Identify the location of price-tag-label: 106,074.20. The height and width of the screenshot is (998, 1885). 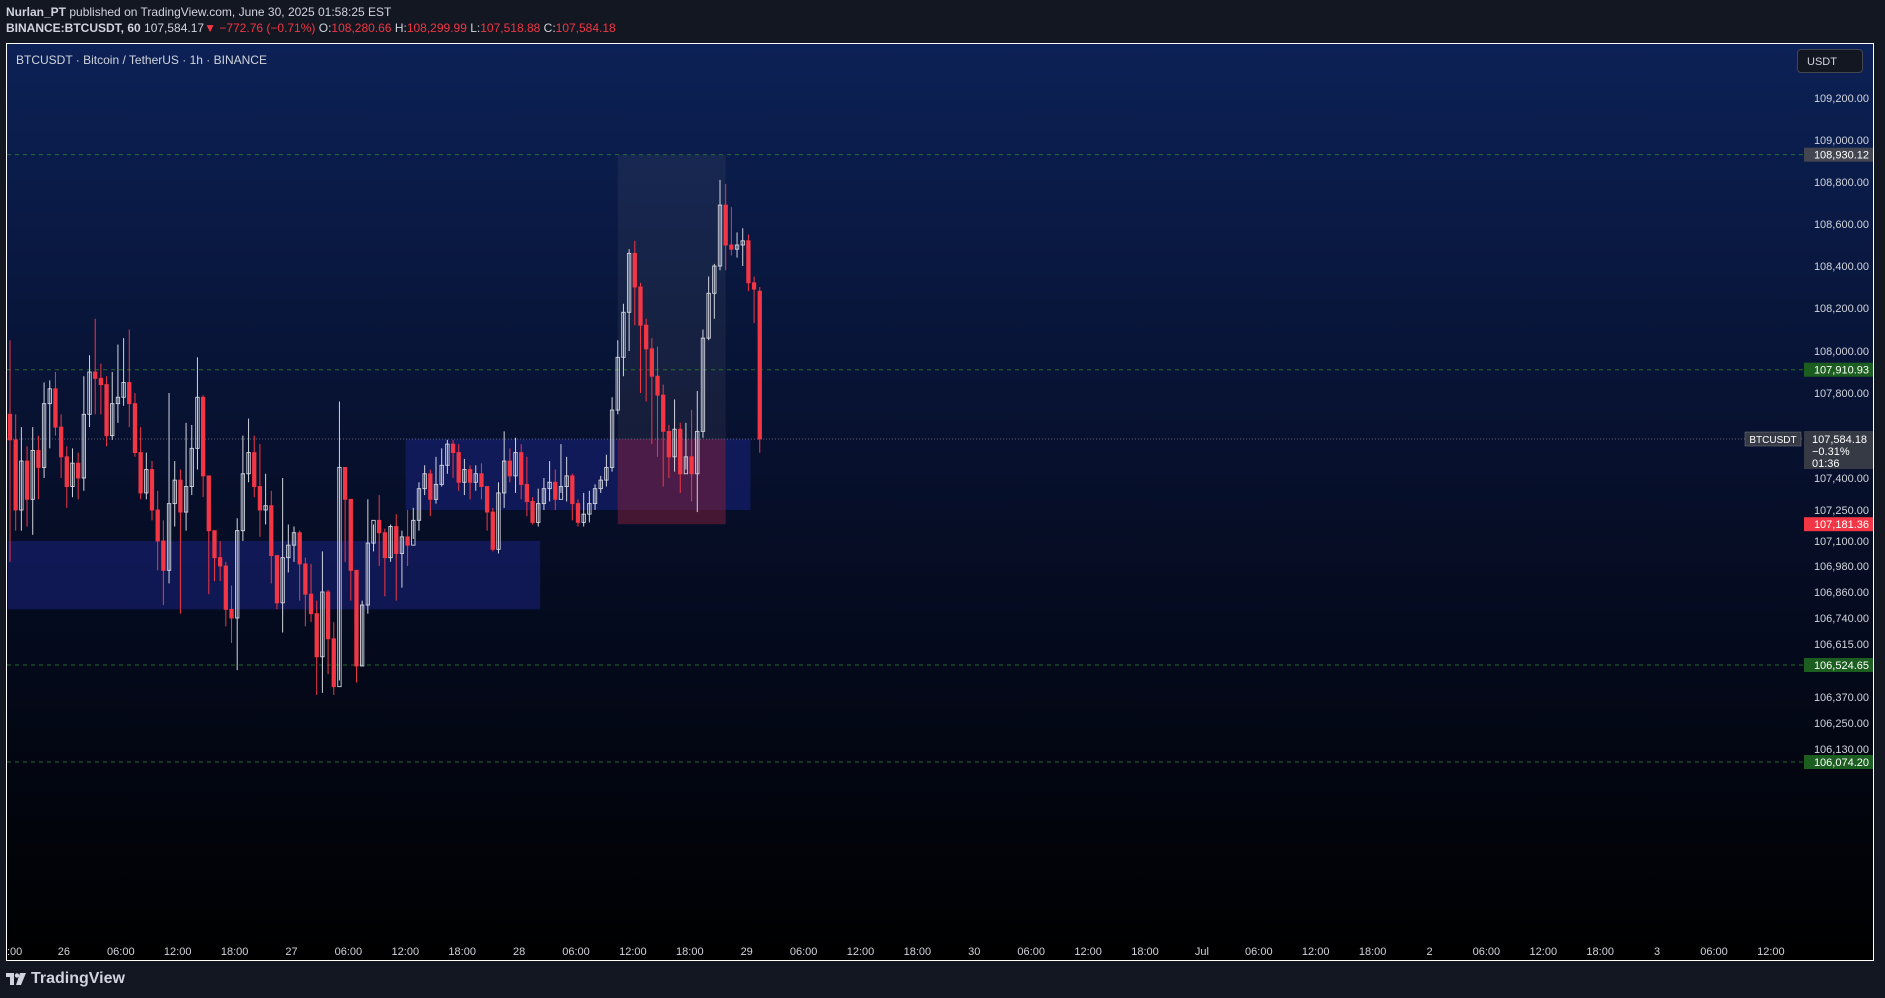
(1841, 763).